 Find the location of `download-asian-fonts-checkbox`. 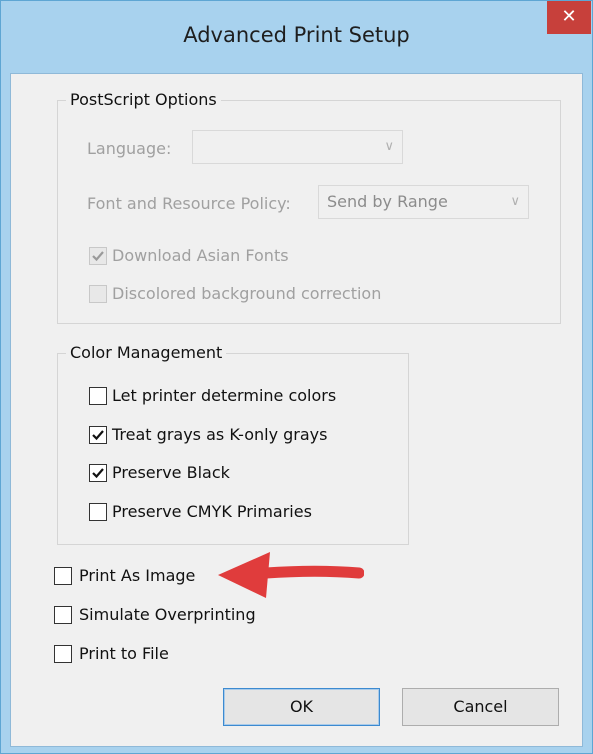

download-asian-fonts-checkbox is located at coordinates (98, 256).